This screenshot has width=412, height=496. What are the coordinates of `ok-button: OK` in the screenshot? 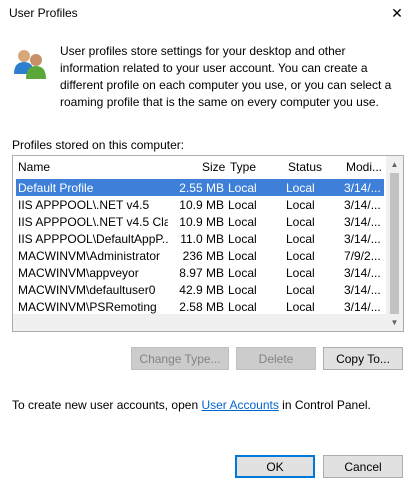 It's located at (275, 466).